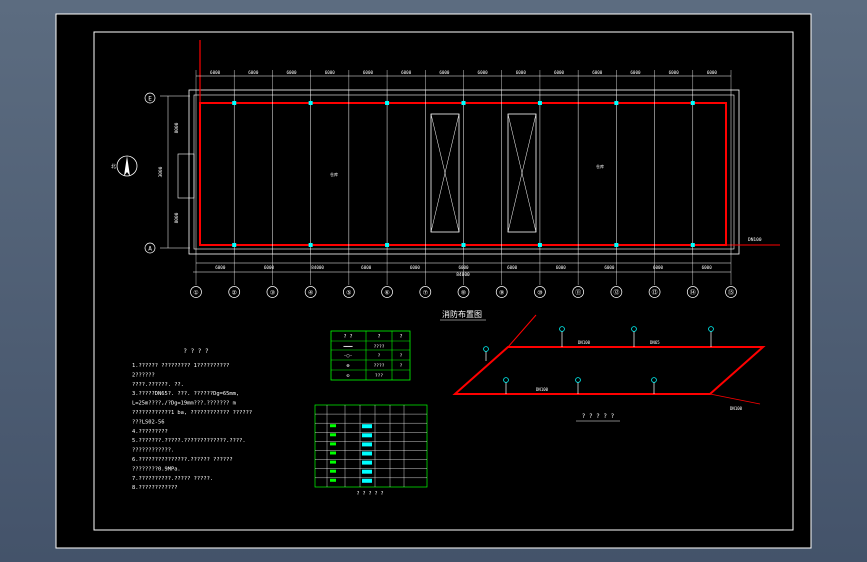  I want to click on iso-label-3: DN100, so click(542, 389).